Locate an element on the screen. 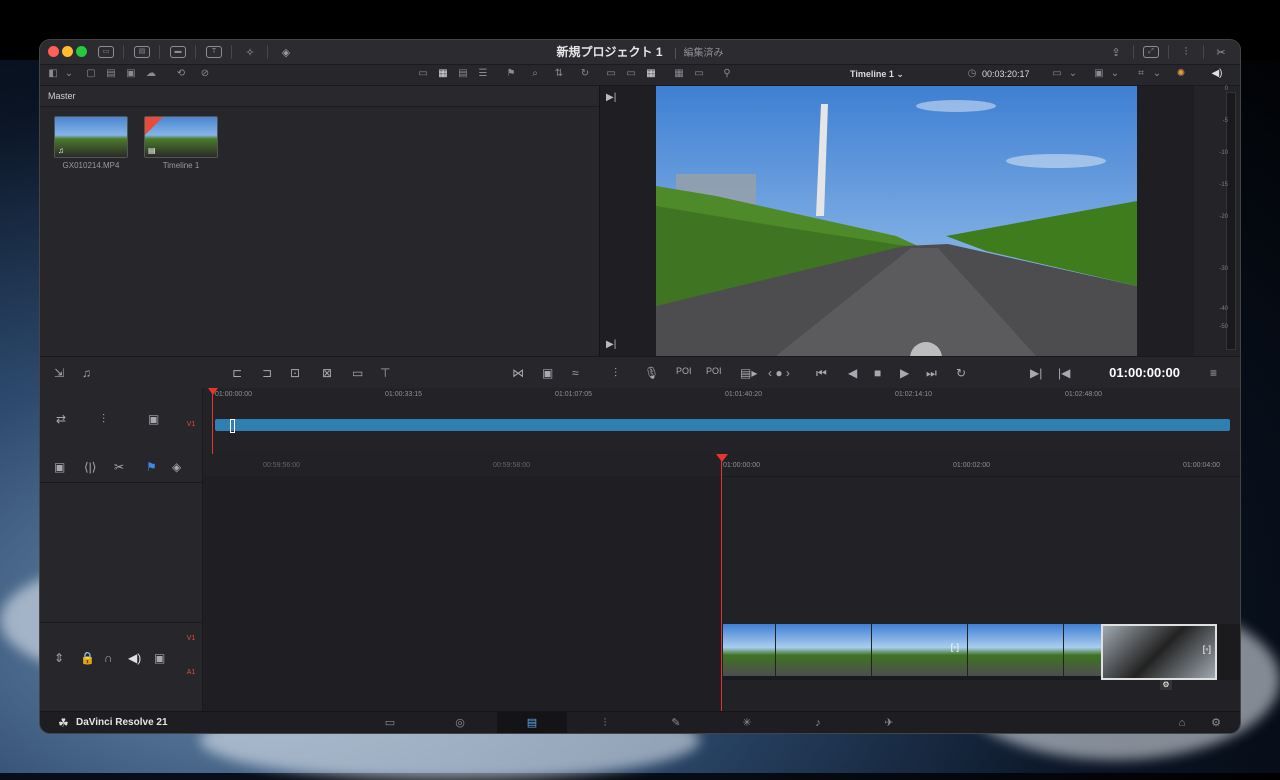 The width and height of the screenshot is (1280, 780). lock-icon: 🔒 is located at coordinates (87, 658).